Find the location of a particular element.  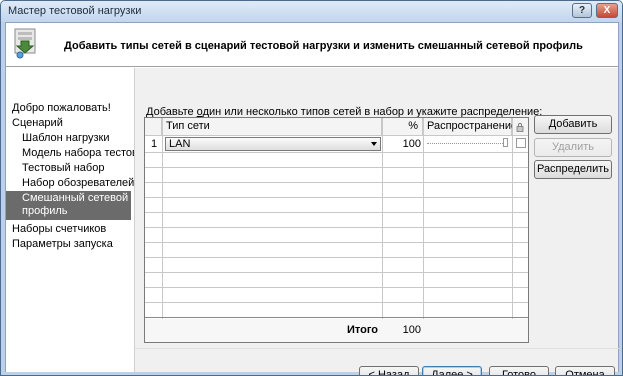

percent-value: 100 is located at coordinates (401, 144).